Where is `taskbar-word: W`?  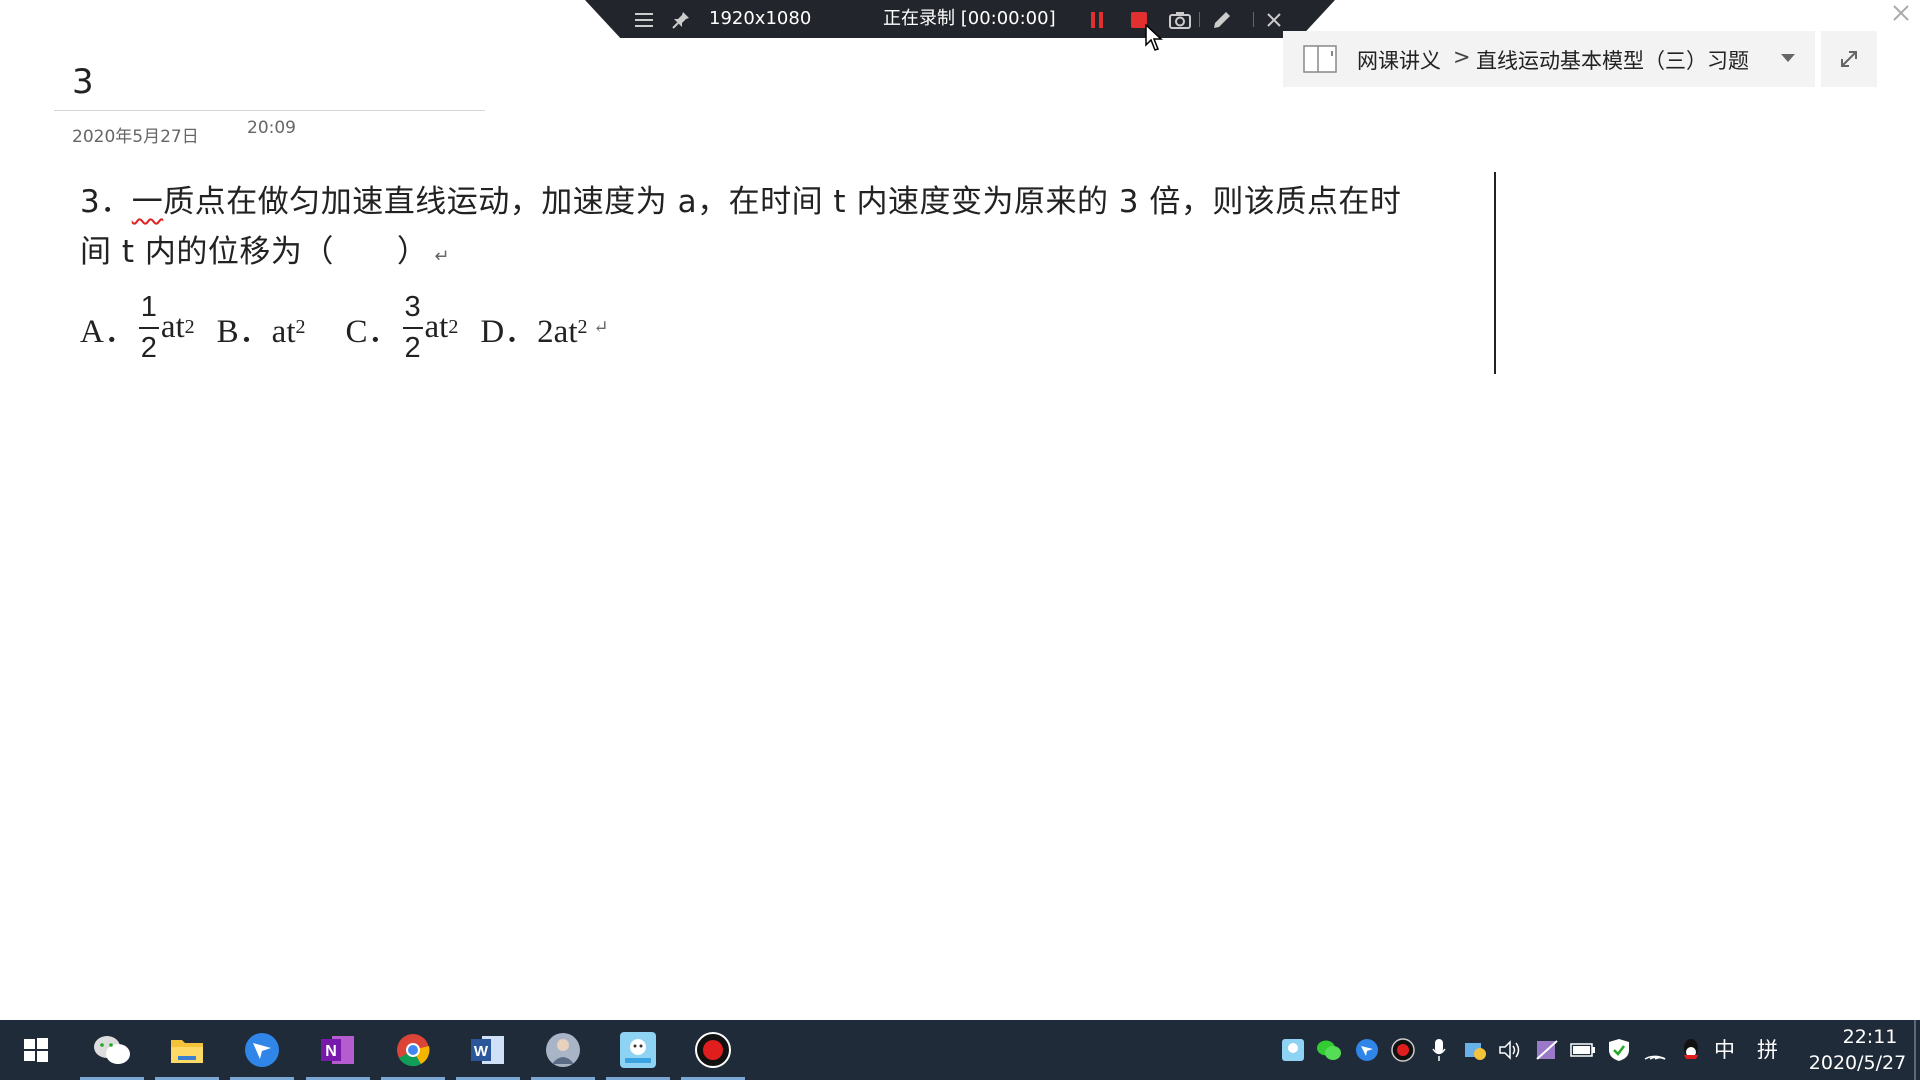
taskbar-word: W is located at coordinates (488, 1050).